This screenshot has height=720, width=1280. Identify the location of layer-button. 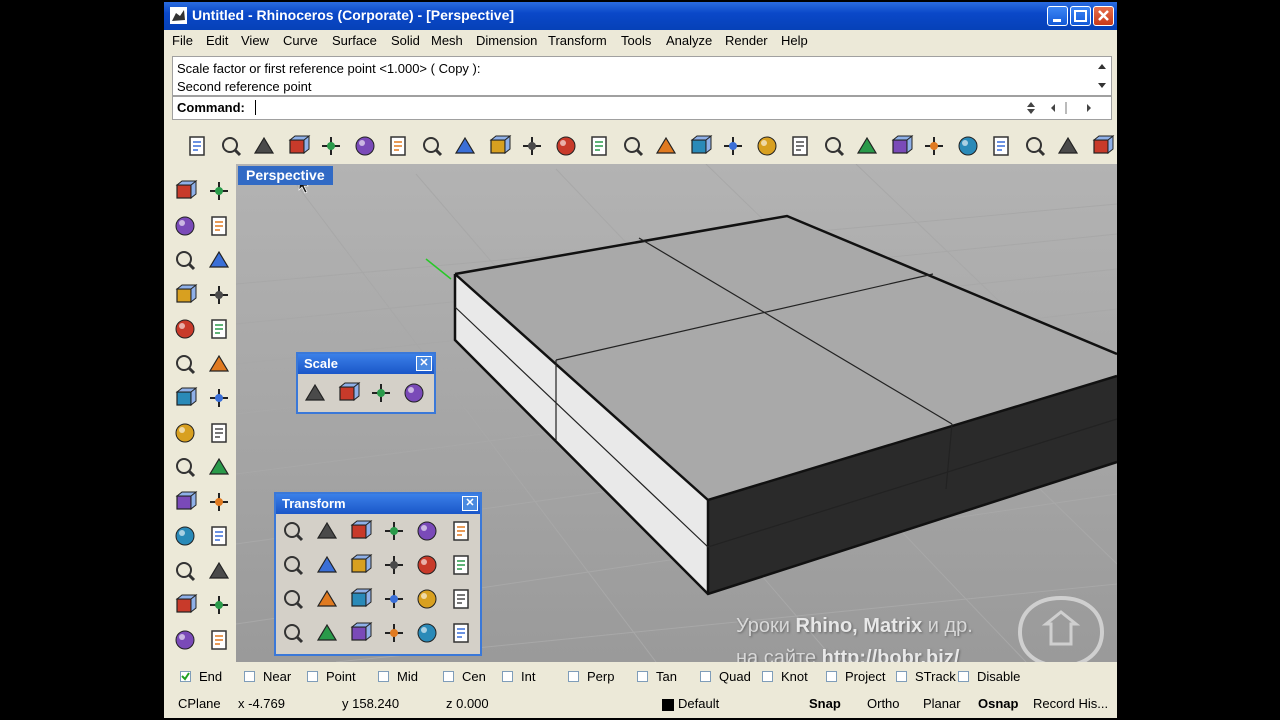
(968, 146).